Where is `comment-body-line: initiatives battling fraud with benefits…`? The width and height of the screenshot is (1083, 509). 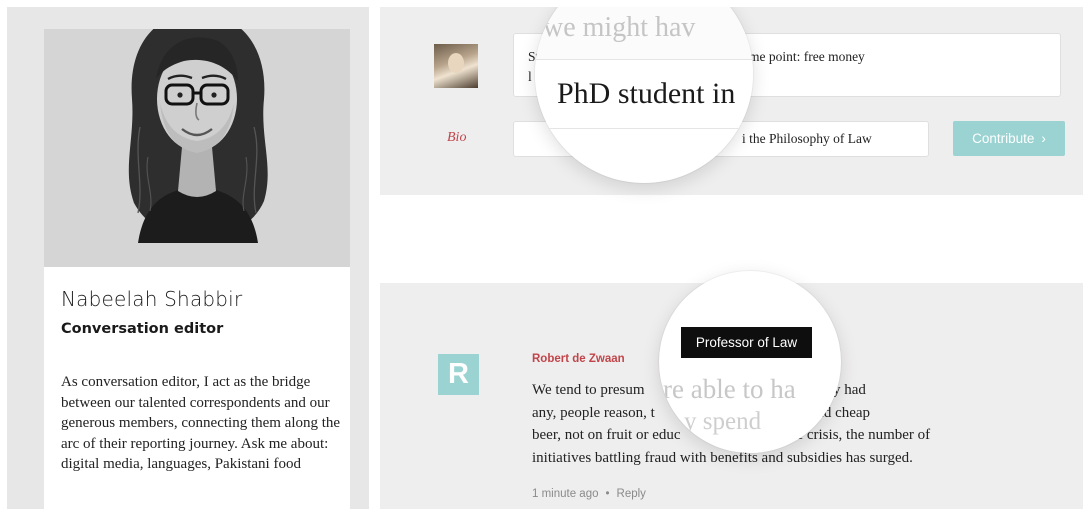 comment-body-line: initiatives battling fraud with benefits… is located at coordinates (722, 457).